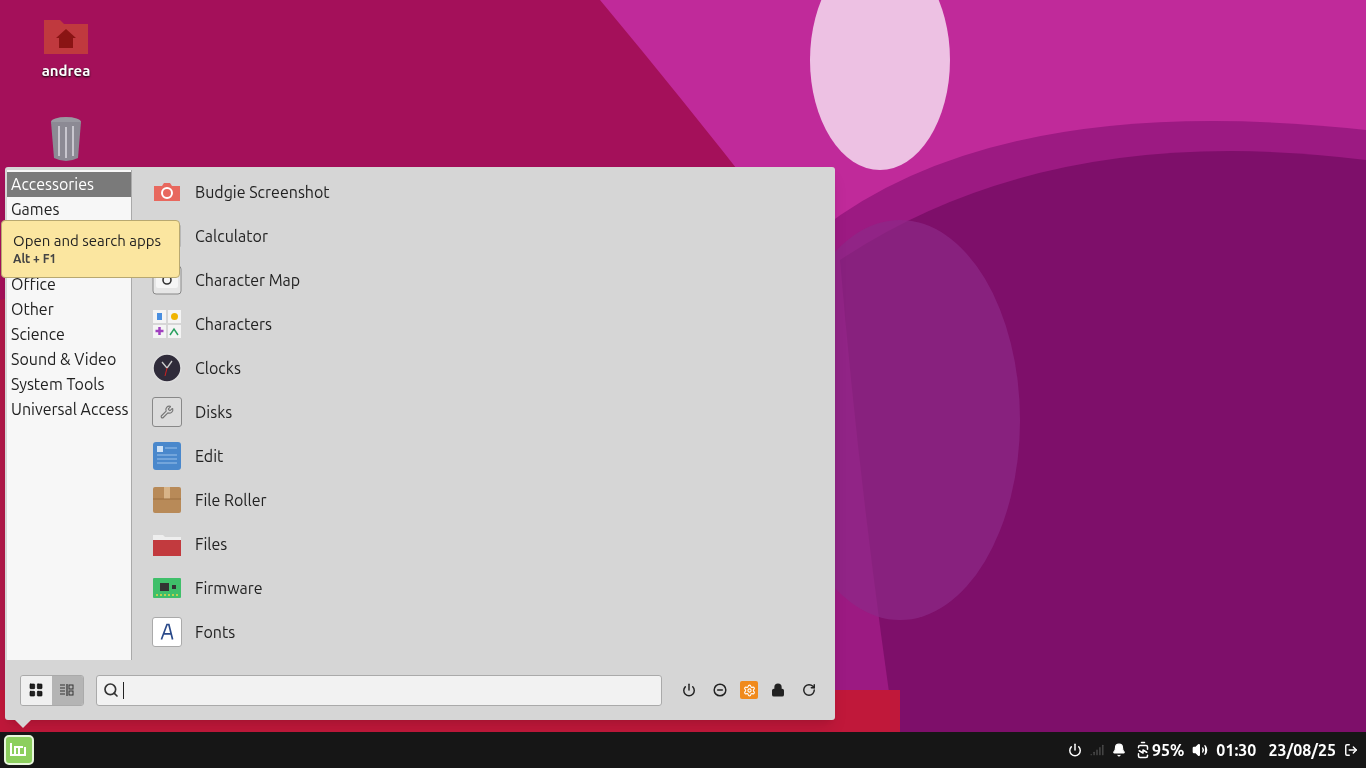  What do you see at coordinates (1200, 750) in the screenshot?
I see `volume-icon` at bounding box center [1200, 750].